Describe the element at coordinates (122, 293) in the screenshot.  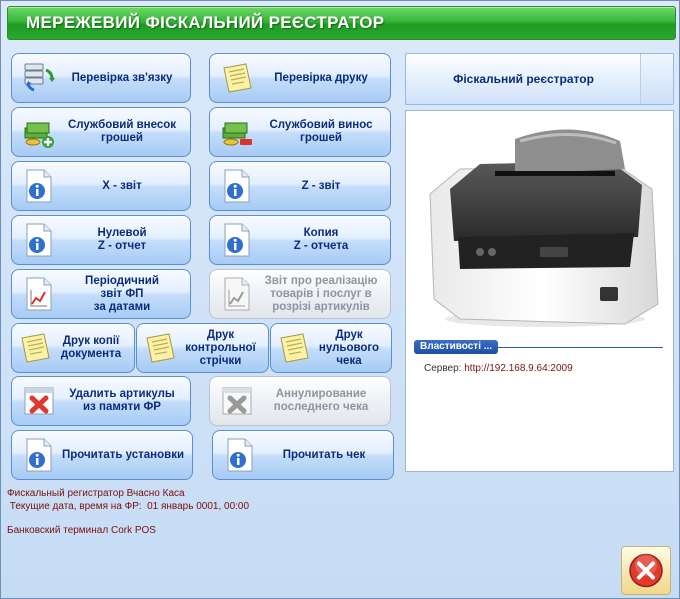
I see `periodic-report-label: Періодичний звіт ФП за датами` at that location.